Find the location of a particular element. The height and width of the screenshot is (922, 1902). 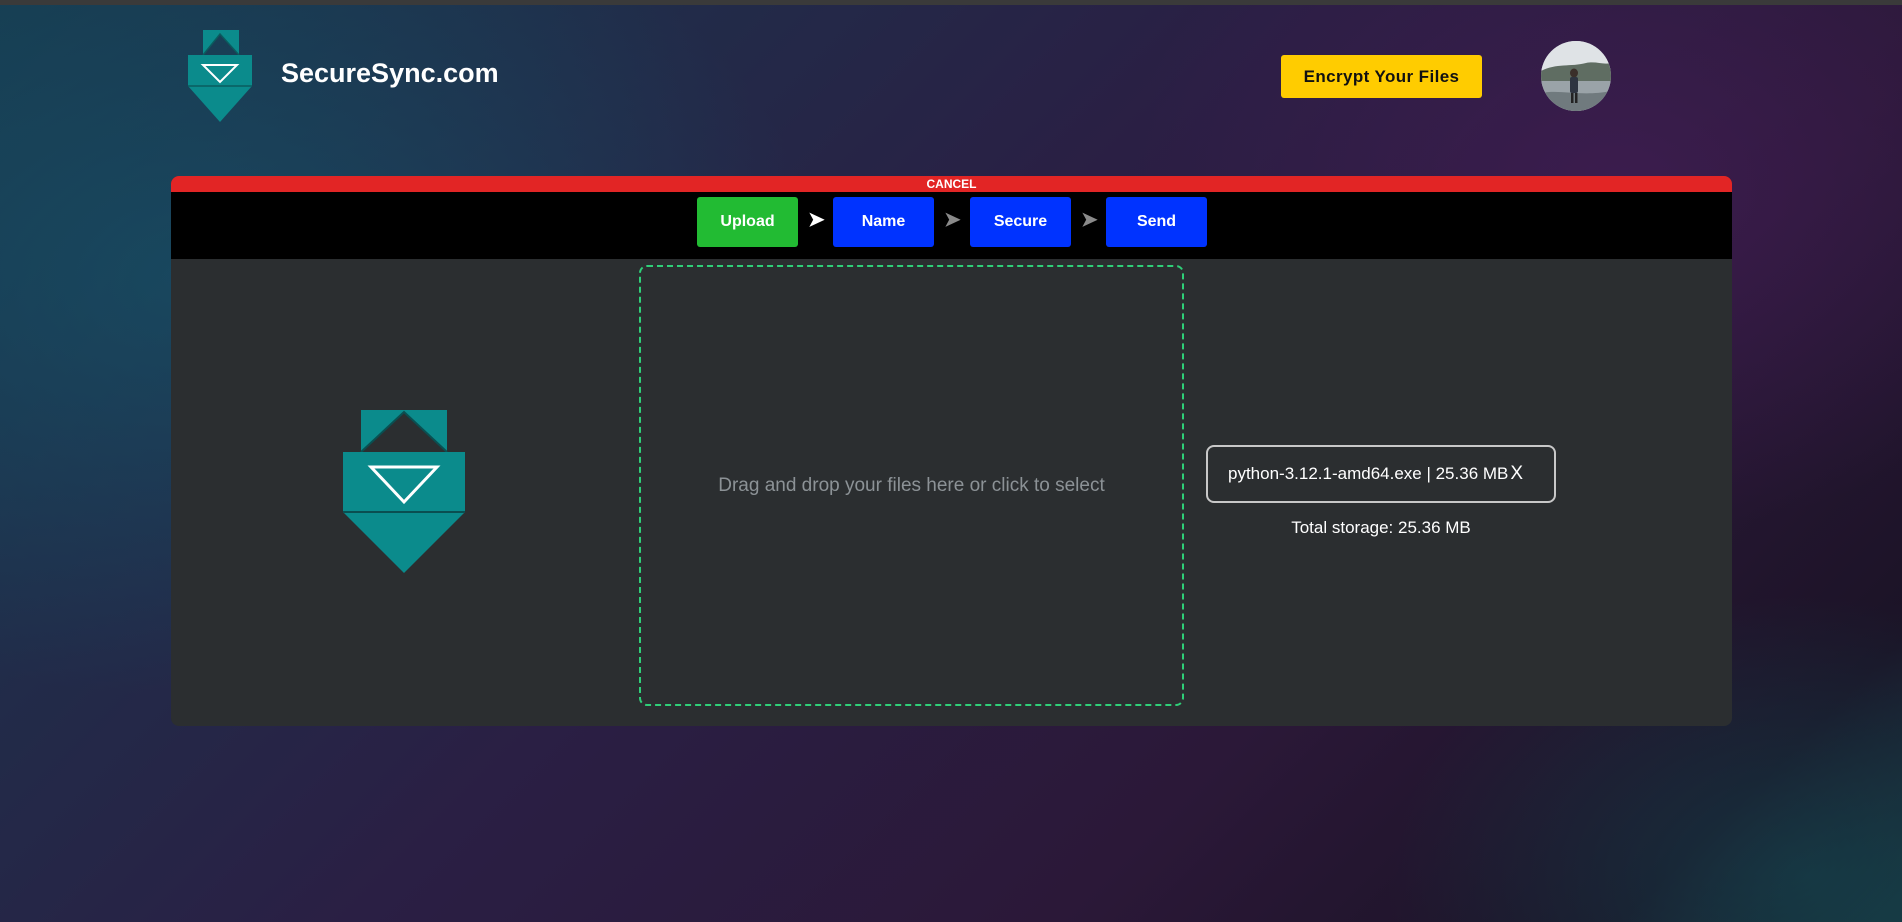

step-send: Send is located at coordinates (1156, 222).